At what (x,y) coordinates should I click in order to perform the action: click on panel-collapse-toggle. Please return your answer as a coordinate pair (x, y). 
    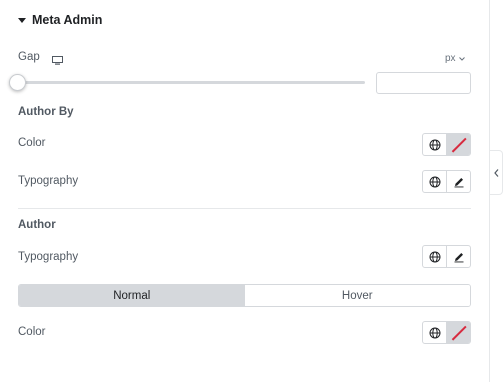
    Looking at the image, I should click on (496, 172).